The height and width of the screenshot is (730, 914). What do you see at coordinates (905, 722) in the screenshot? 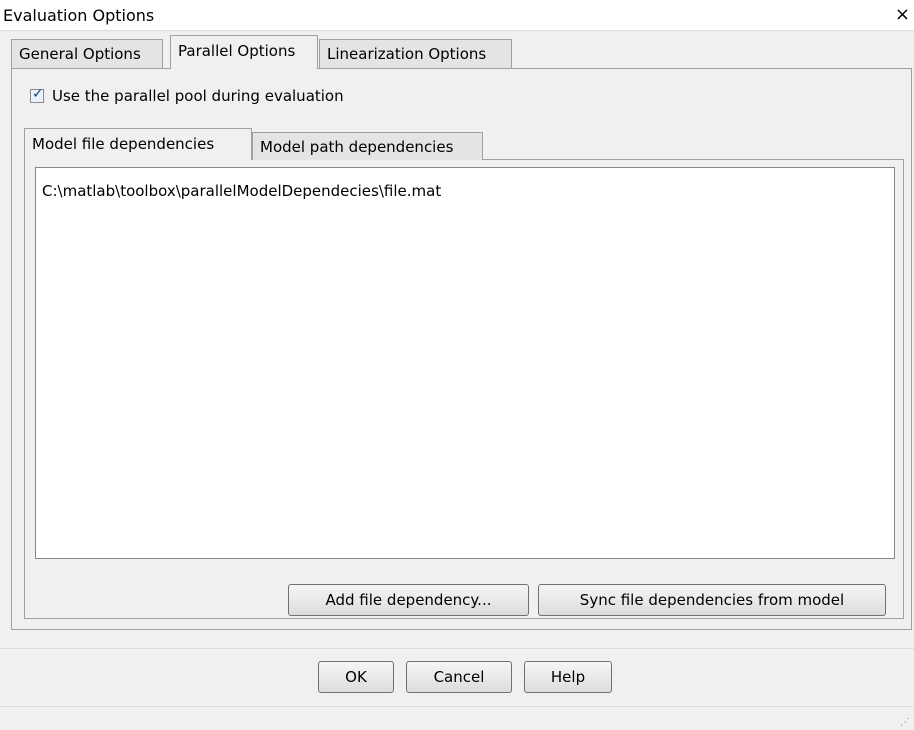
I see `resize-grip-icon: ⋰` at bounding box center [905, 722].